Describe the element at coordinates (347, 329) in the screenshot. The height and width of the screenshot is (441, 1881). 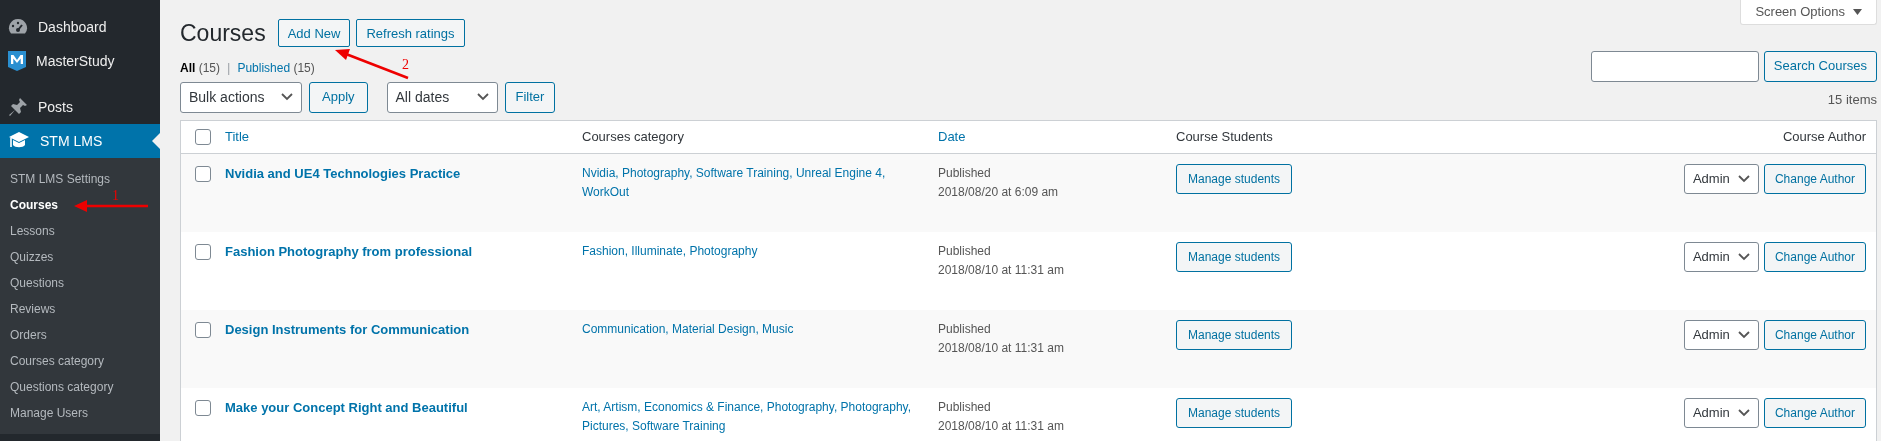
I see `course-title-link: Design Instruments for Communication` at that location.